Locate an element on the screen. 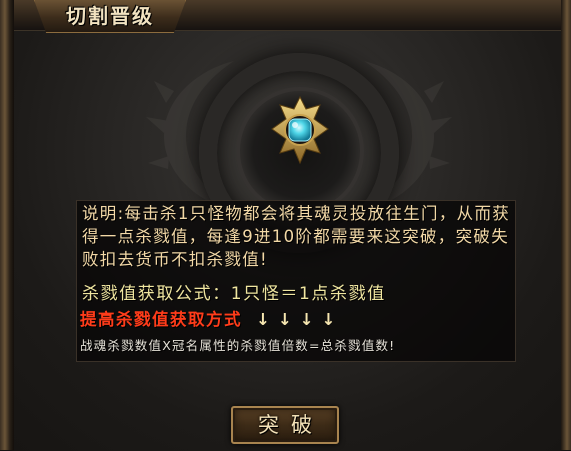  method-link: 提高杀戮值获取方式 is located at coordinates (161, 319).